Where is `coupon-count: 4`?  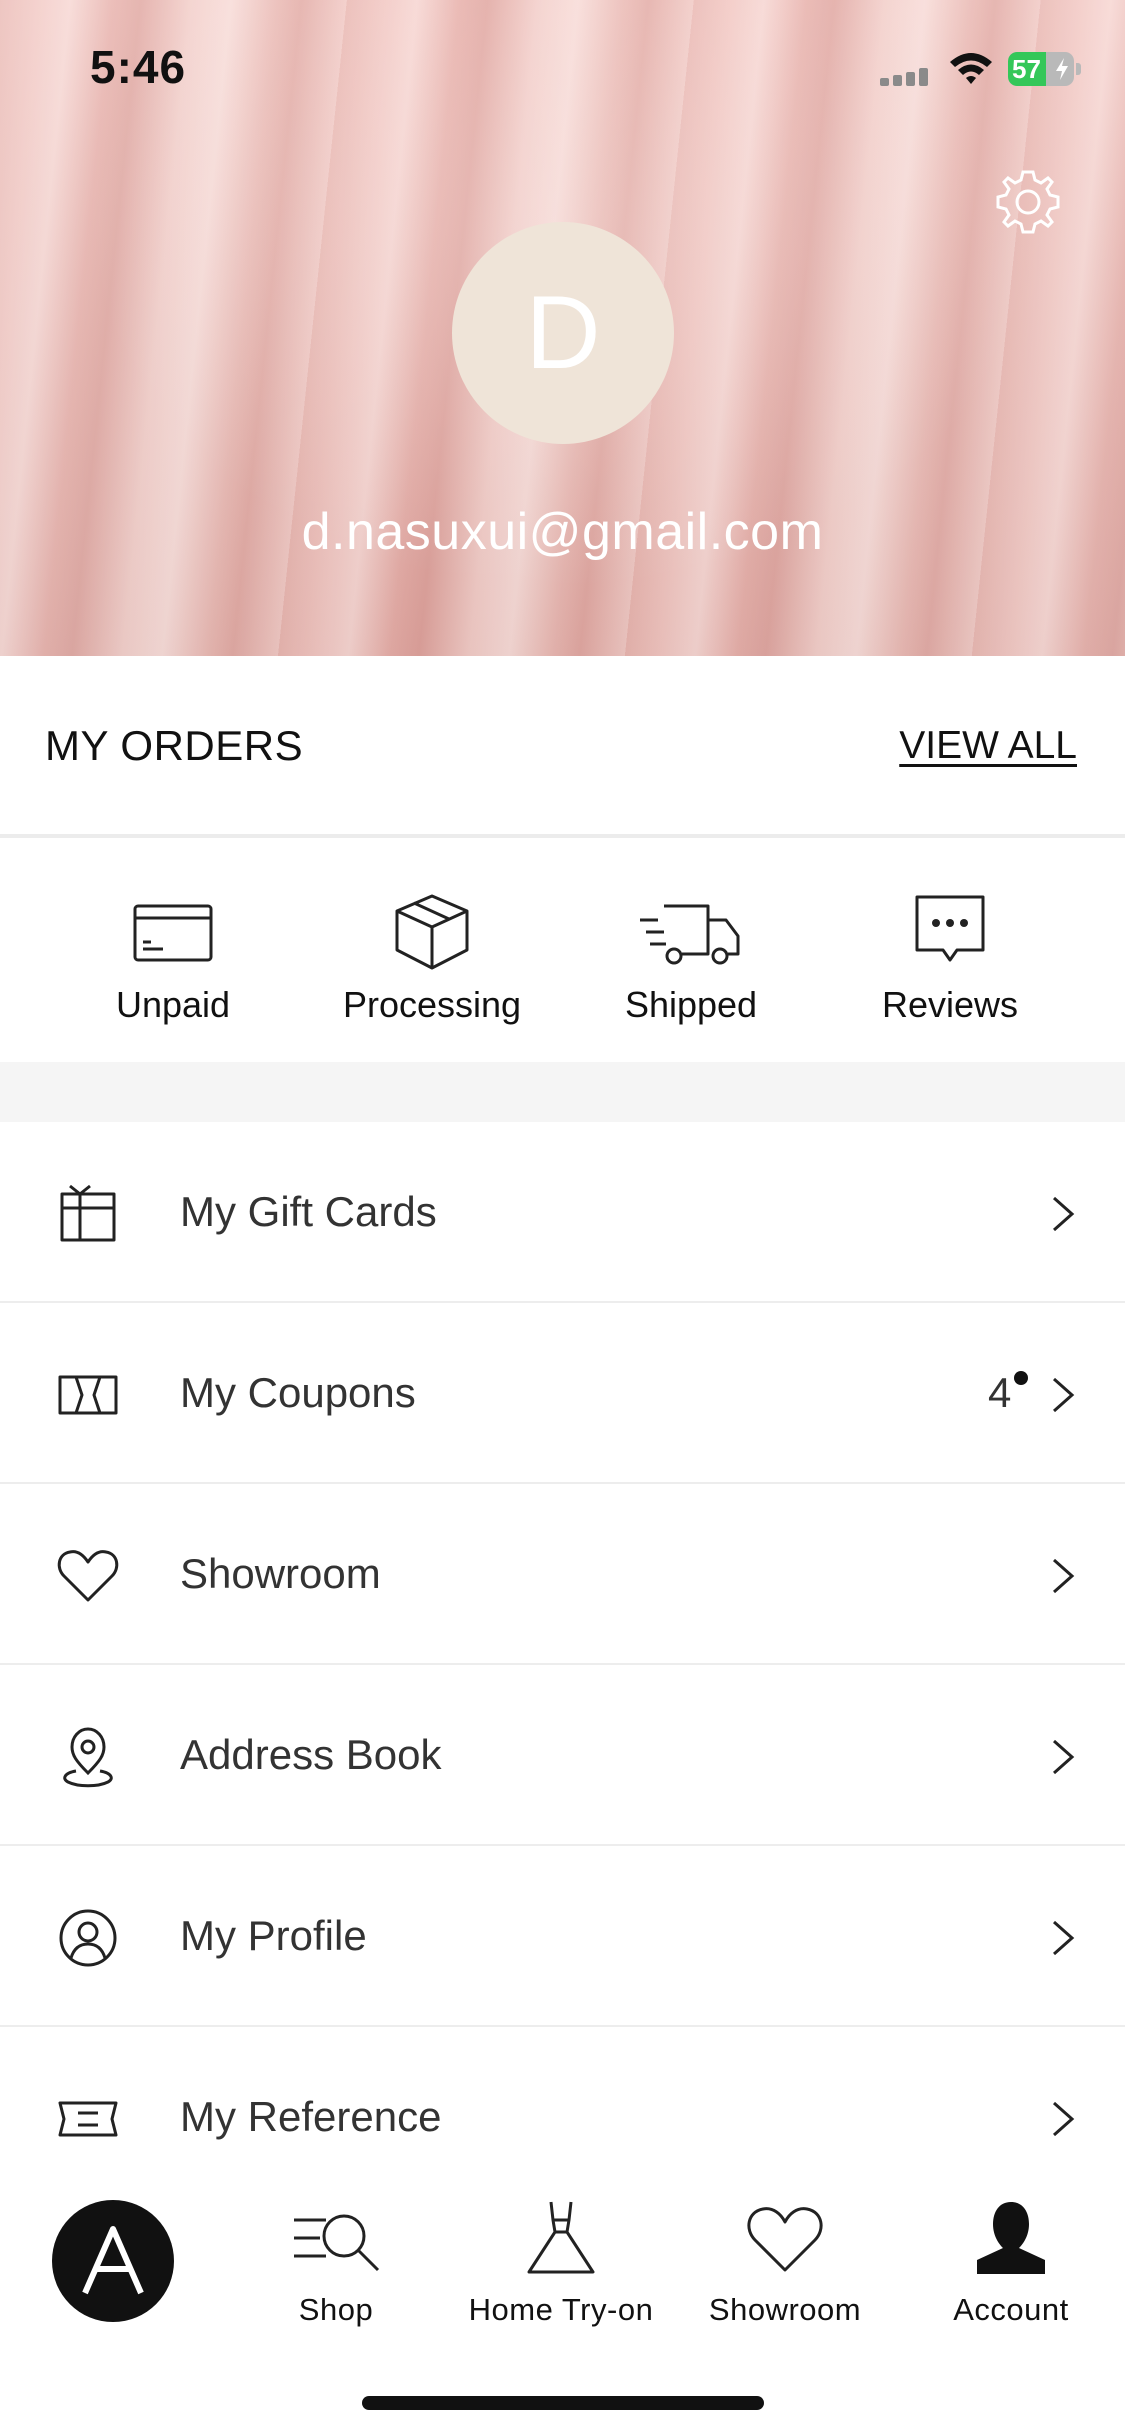
coupon-count: 4 is located at coordinates (1000, 1392).